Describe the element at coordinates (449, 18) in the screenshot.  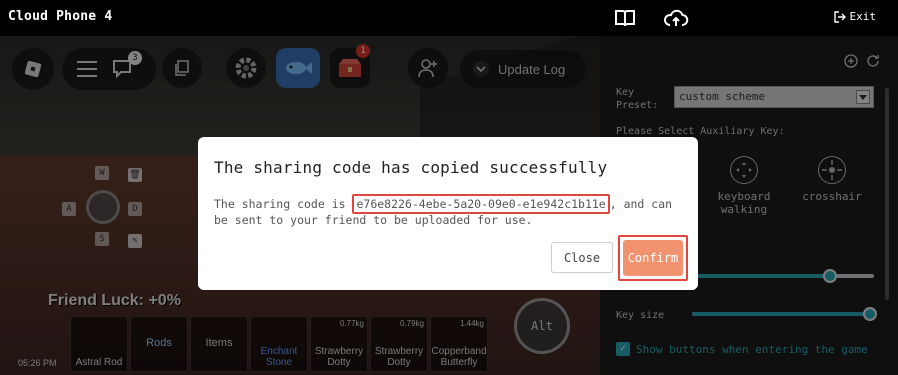
I see `title-bar: Cloud Phone 4 Exit` at that location.